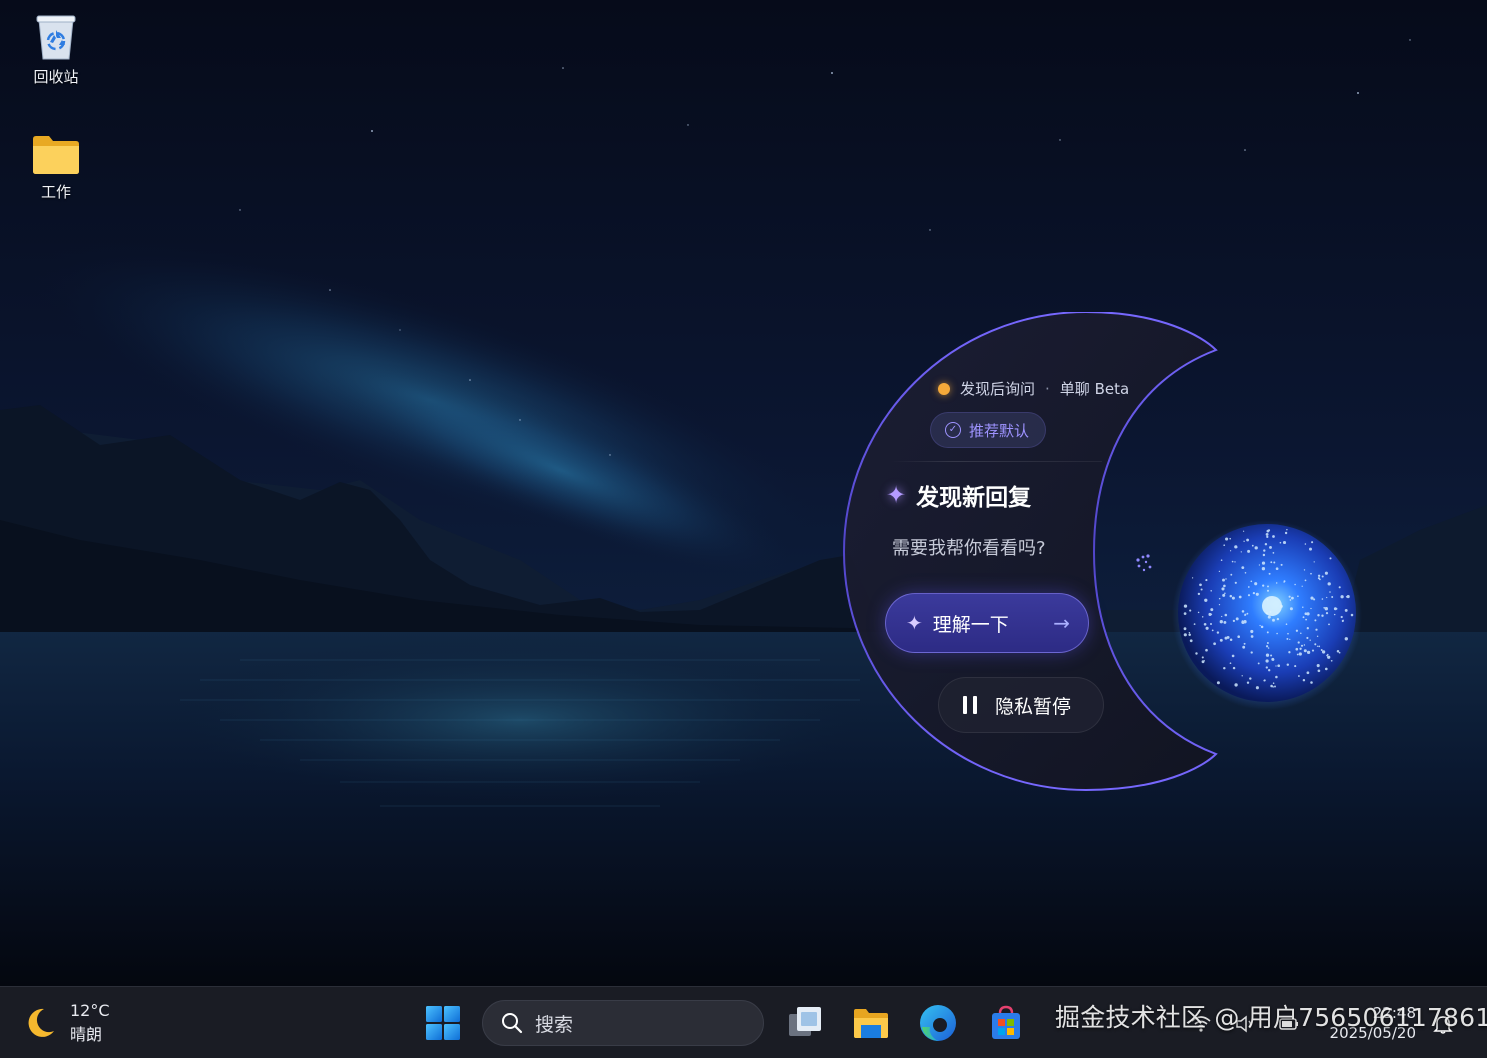  What do you see at coordinates (938, 1023) in the screenshot?
I see `edge-icon` at bounding box center [938, 1023].